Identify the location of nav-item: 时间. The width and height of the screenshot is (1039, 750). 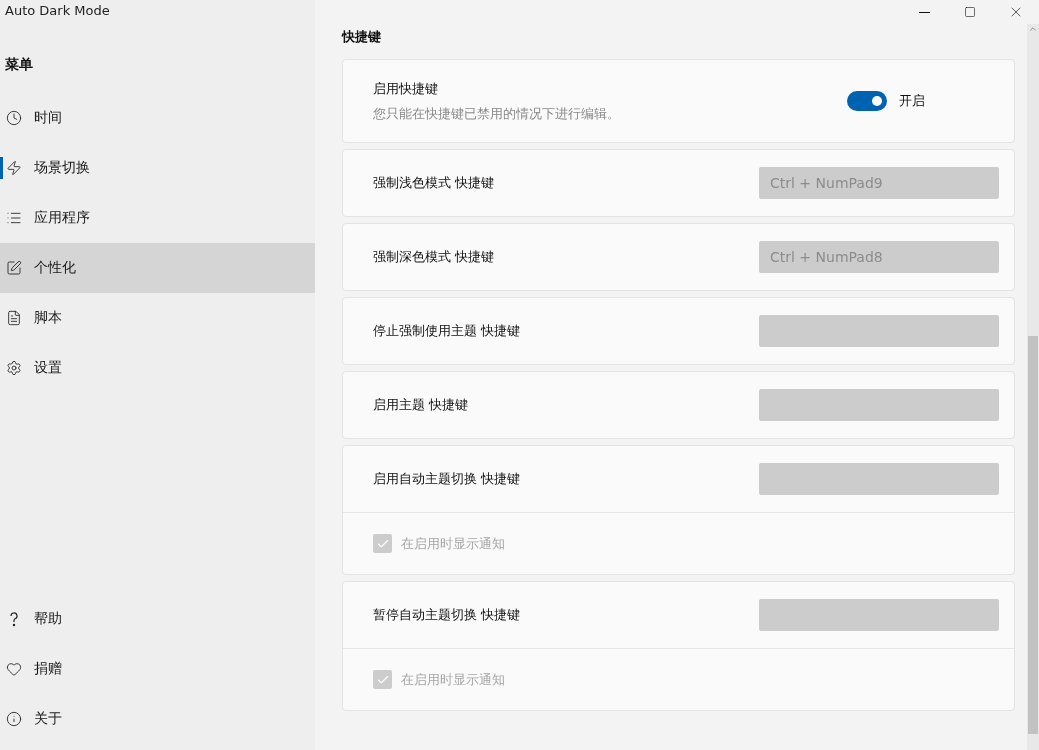
(157, 118).